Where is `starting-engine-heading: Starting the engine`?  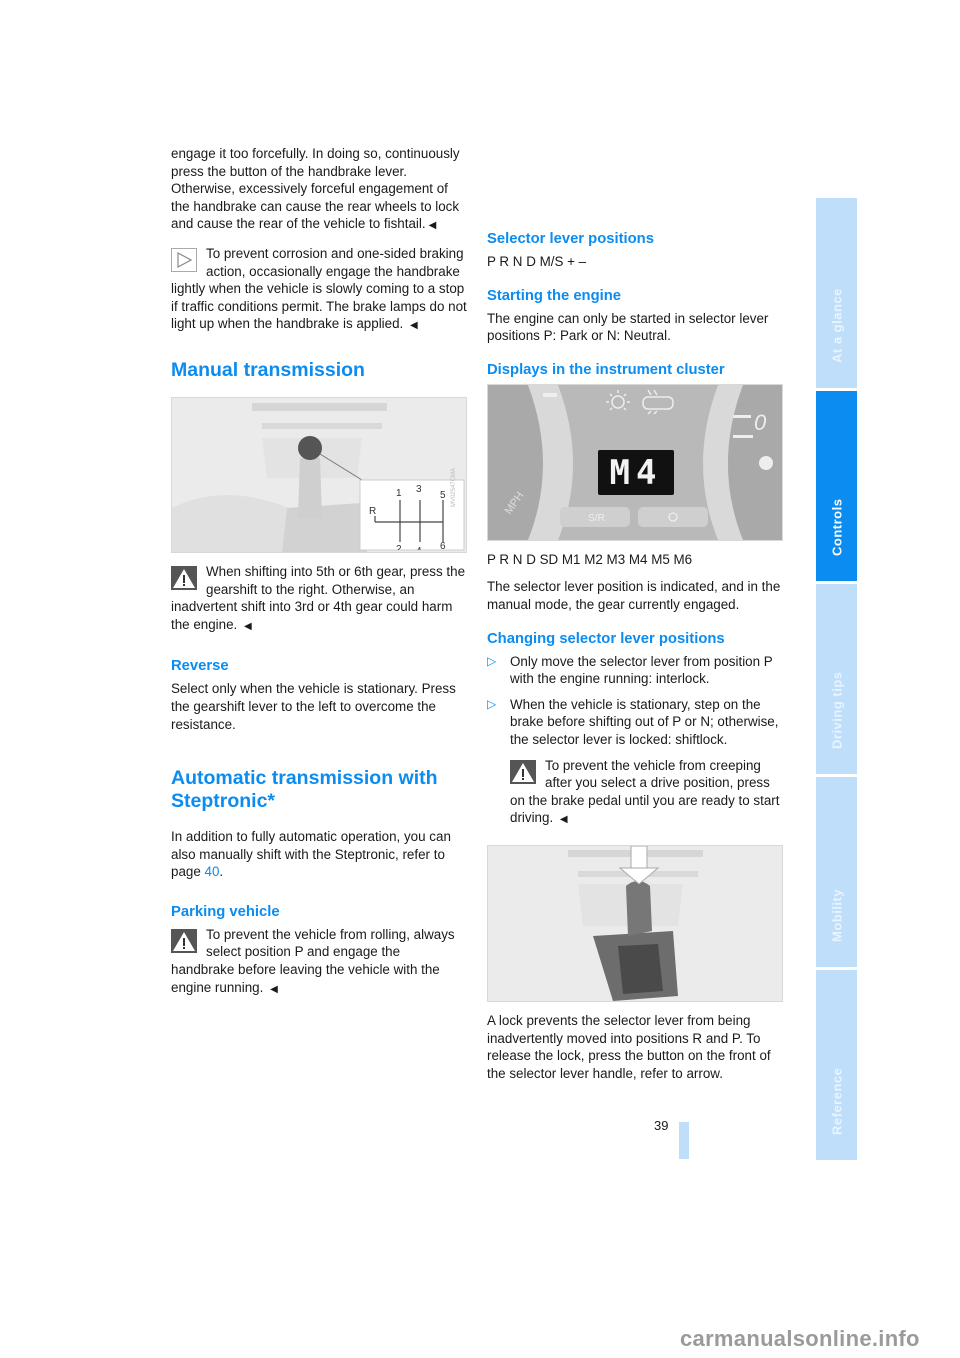 starting-engine-heading: Starting the engine is located at coordinates (554, 295).